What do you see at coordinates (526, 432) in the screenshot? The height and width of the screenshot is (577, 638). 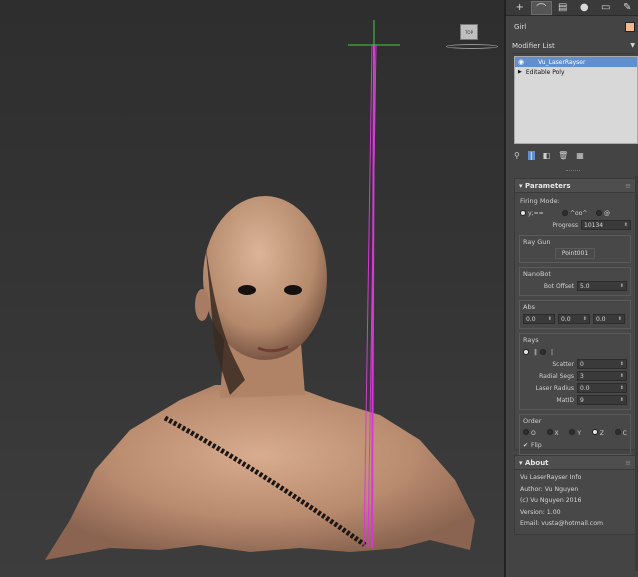 I see `order-radio-o` at bounding box center [526, 432].